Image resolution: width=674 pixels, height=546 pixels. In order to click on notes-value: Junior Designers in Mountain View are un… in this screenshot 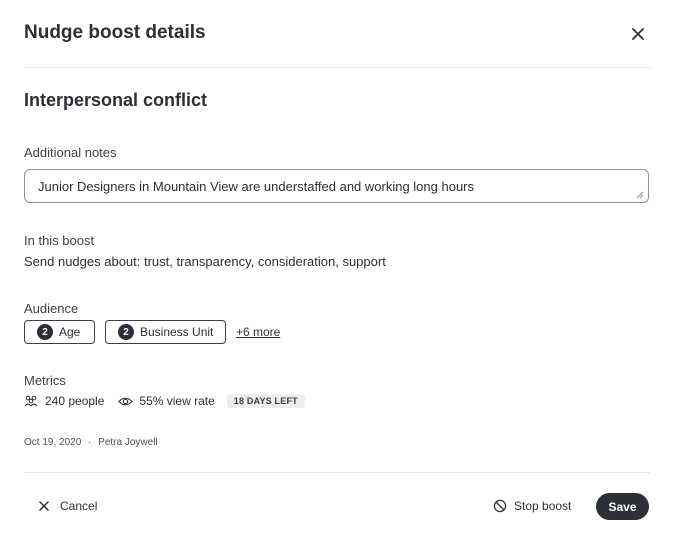, I will do `click(256, 186)`.